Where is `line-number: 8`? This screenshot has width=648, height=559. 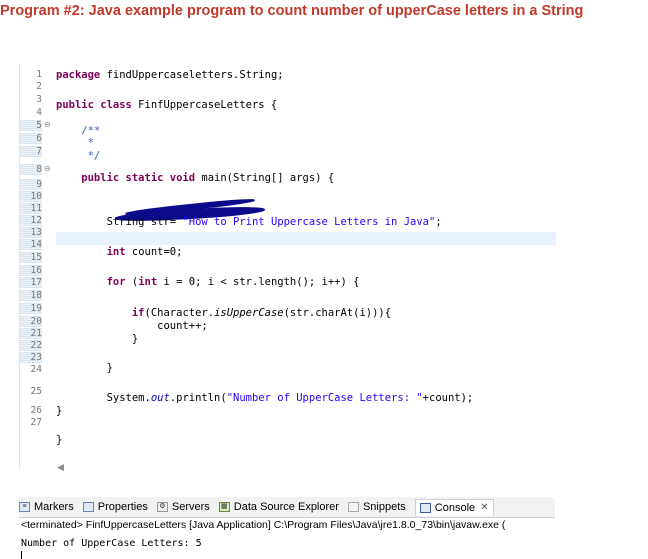
line-number: 8 is located at coordinates (31, 169).